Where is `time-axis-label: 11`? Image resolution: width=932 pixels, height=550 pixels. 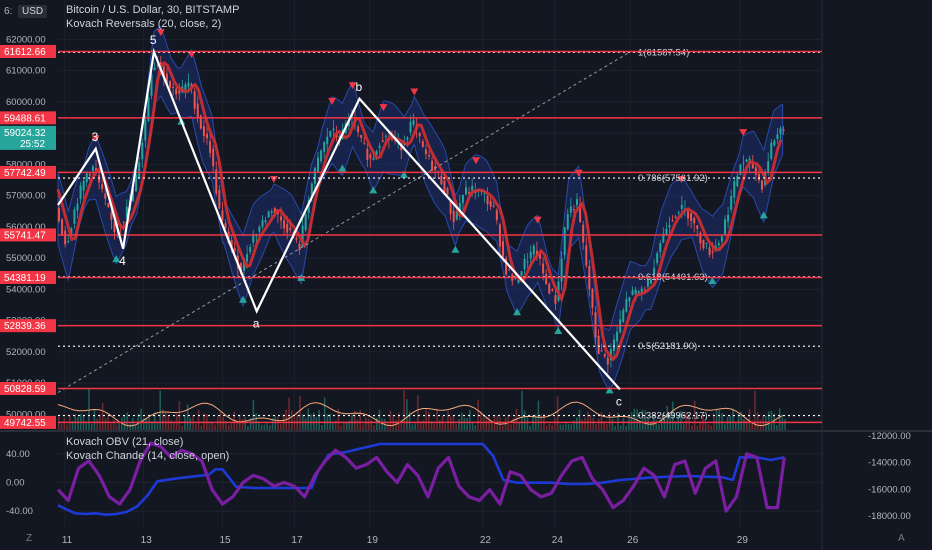 time-axis-label: 11 is located at coordinates (67, 540).